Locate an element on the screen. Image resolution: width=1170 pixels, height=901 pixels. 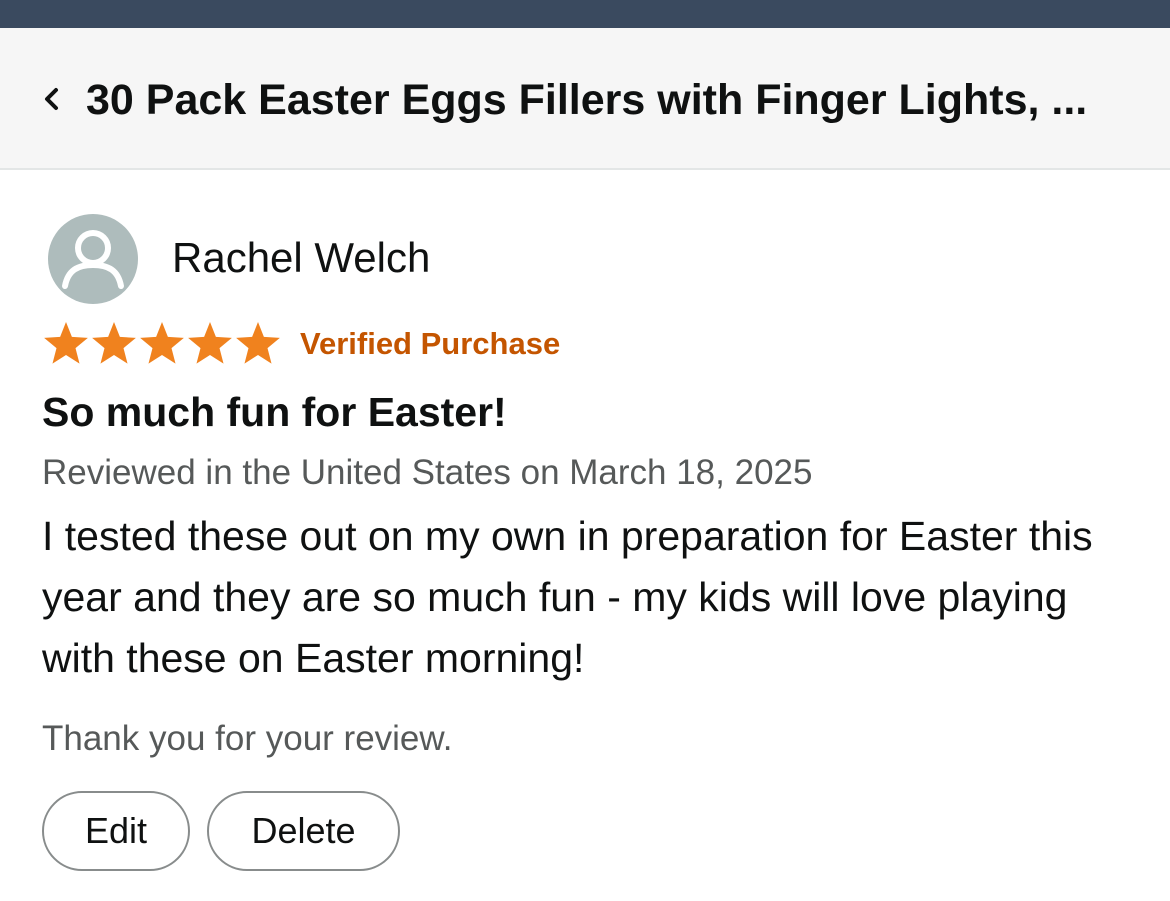
edit-button: Edit is located at coordinates (116, 831).